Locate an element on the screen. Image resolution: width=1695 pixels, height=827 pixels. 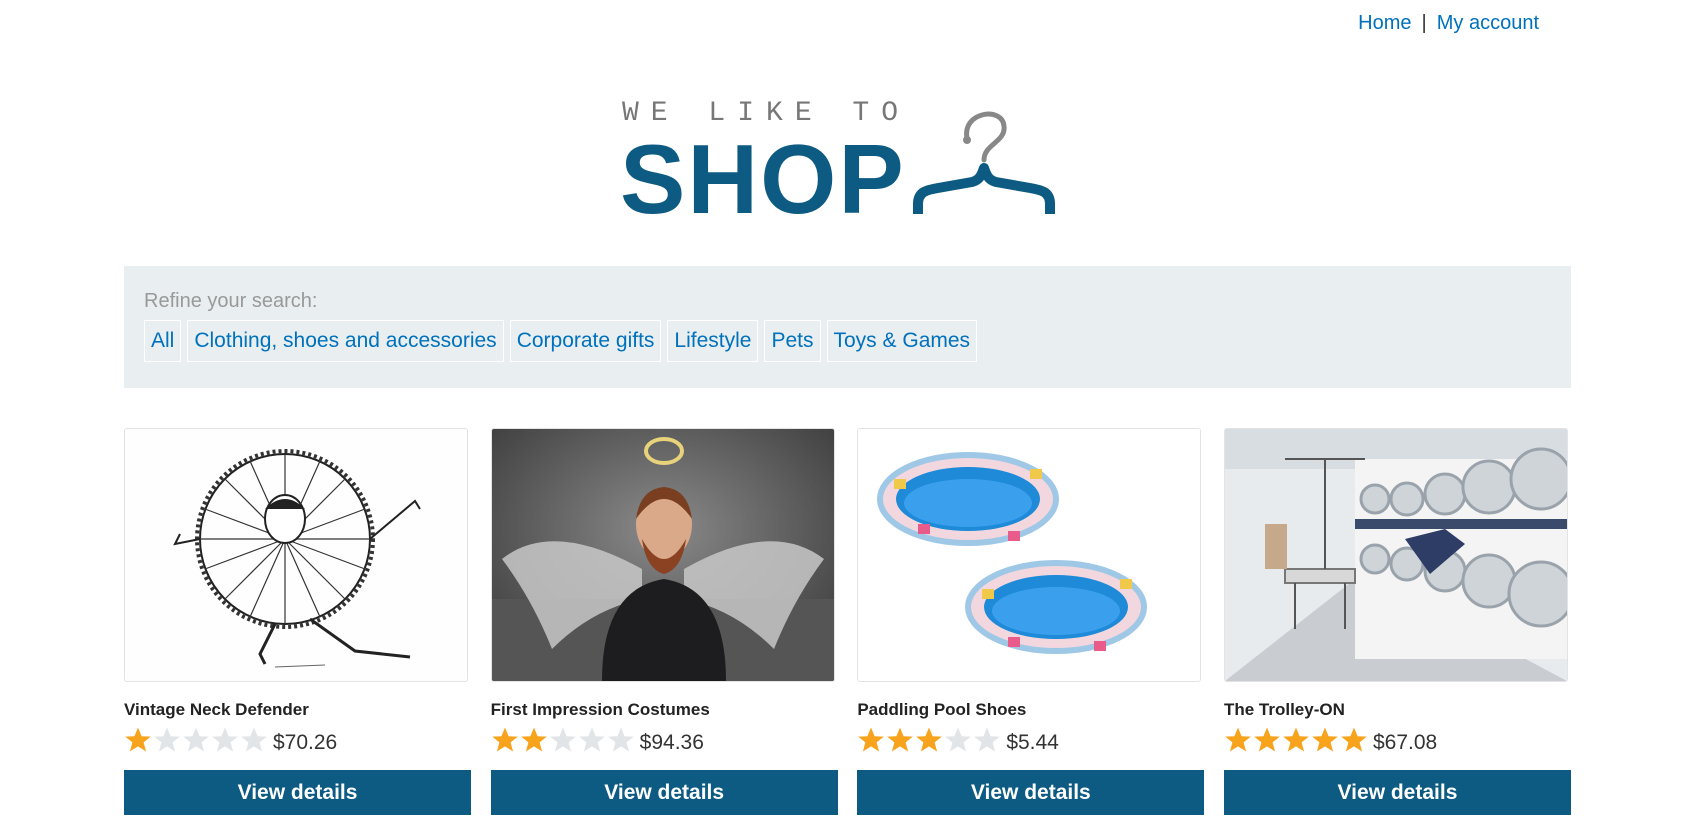
product-rating: $5.44 is located at coordinates (1030, 740).